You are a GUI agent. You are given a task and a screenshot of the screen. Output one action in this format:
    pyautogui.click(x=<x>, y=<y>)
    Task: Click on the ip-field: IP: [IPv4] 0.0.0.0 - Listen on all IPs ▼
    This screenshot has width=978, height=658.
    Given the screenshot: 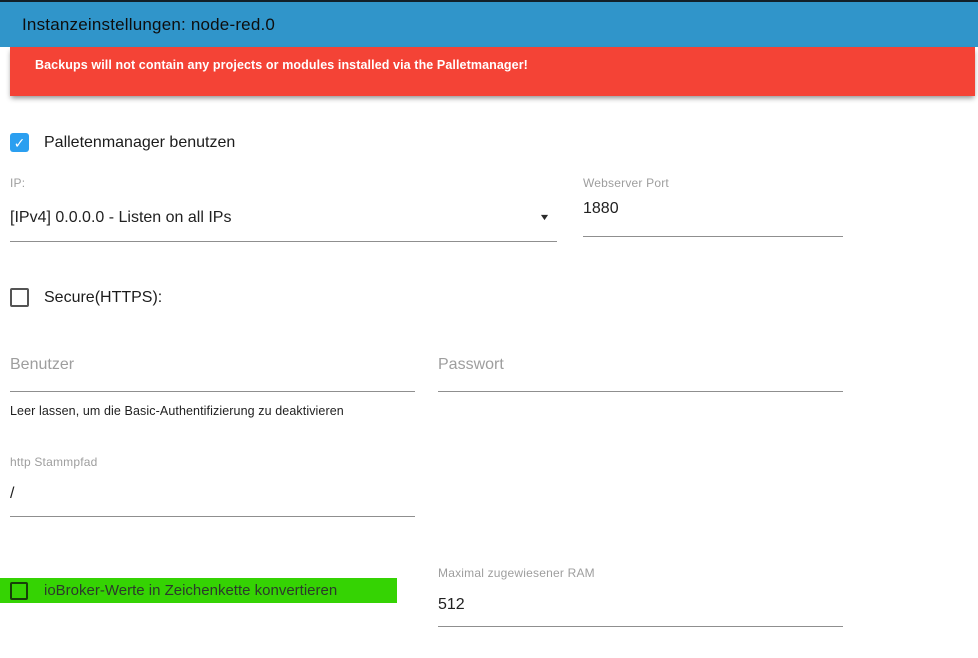 What is the action you would take?
    pyautogui.click(x=283, y=209)
    